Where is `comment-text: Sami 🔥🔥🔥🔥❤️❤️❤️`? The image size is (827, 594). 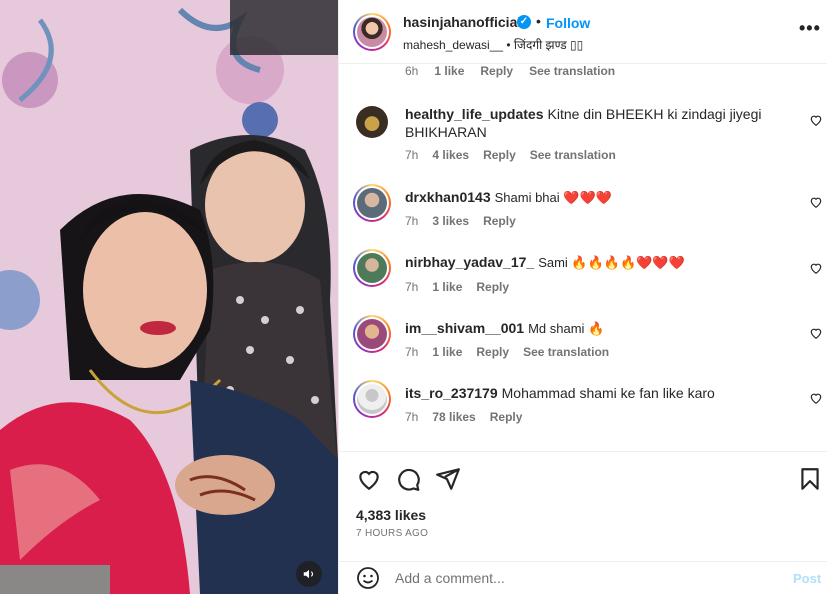
comment-text: Sami 🔥🔥🔥🔥❤️❤️❤️ is located at coordinates (611, 262).